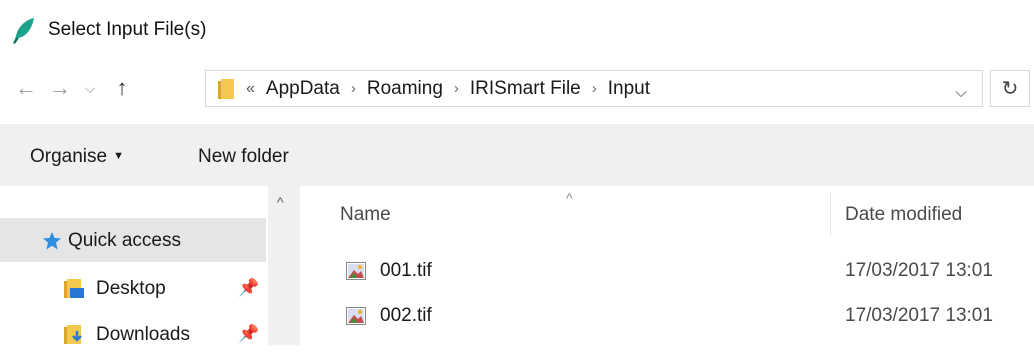 The width and height of the screenshot is (1034, 356). I want to click on column-header-name: Name, so click(365, 215).